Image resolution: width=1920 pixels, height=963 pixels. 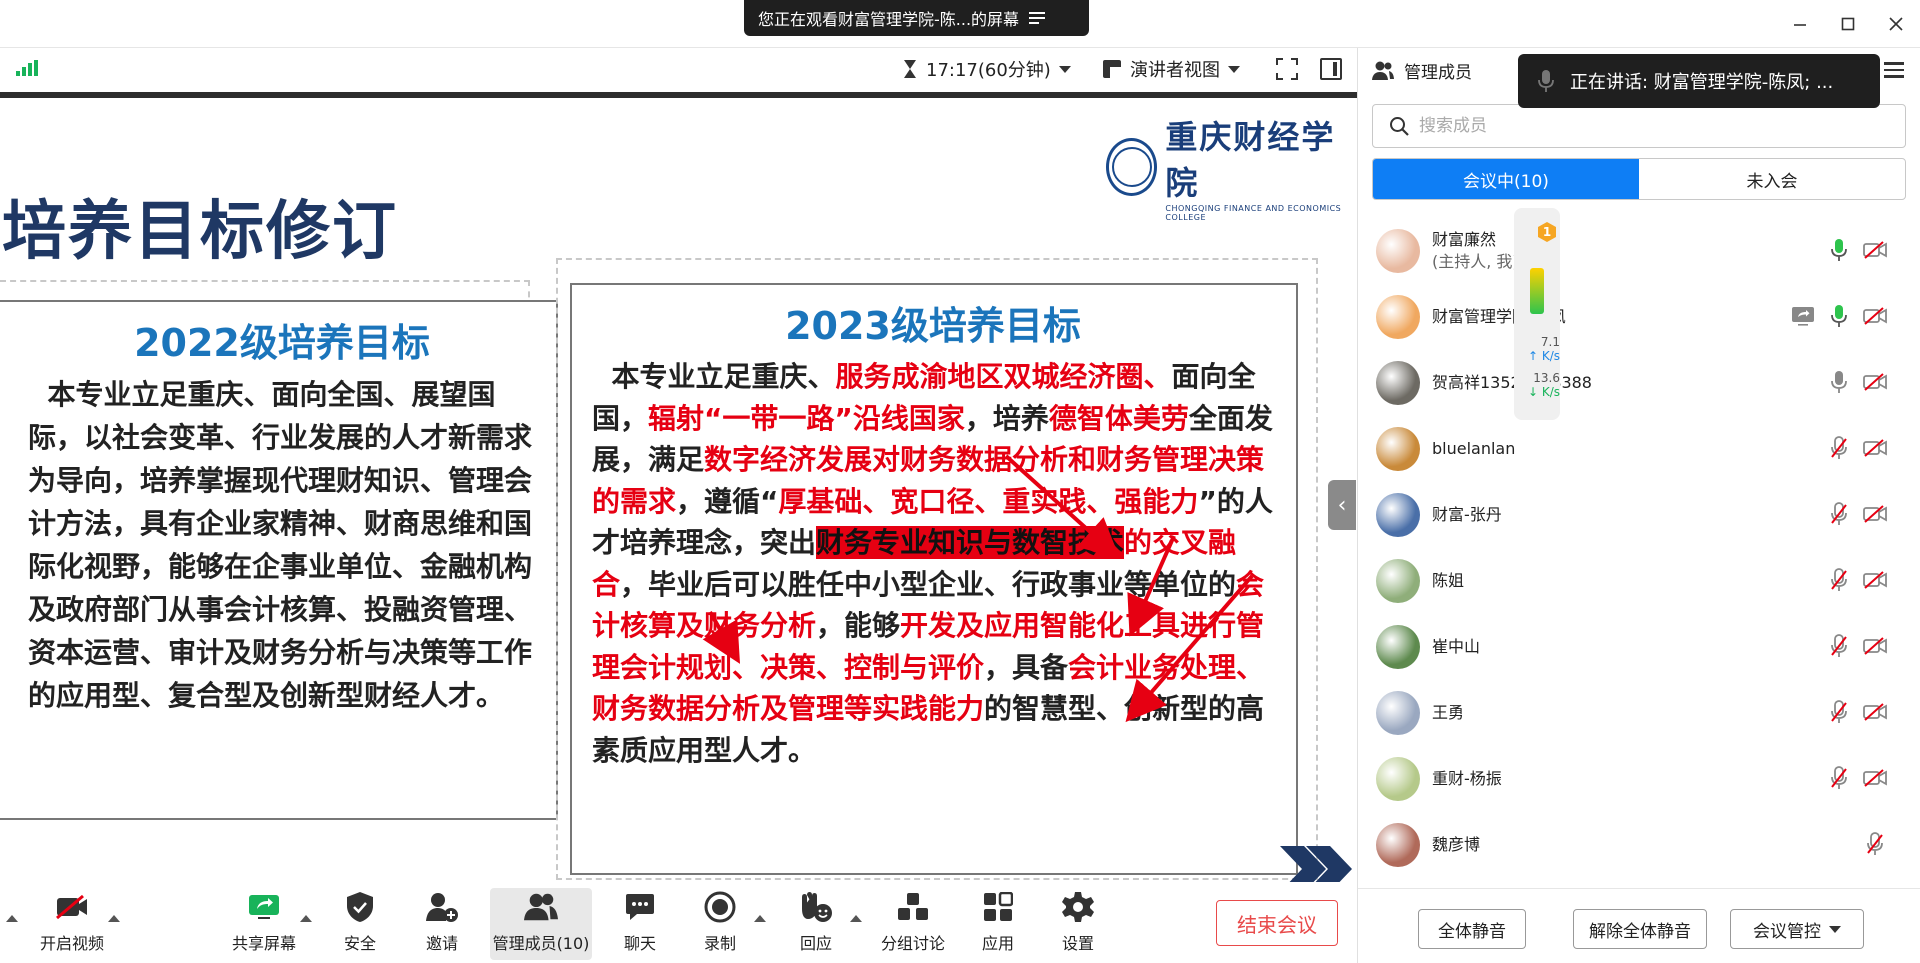 I want to click on tab-not-joined: 未入会, so click(x=1772, y=179).